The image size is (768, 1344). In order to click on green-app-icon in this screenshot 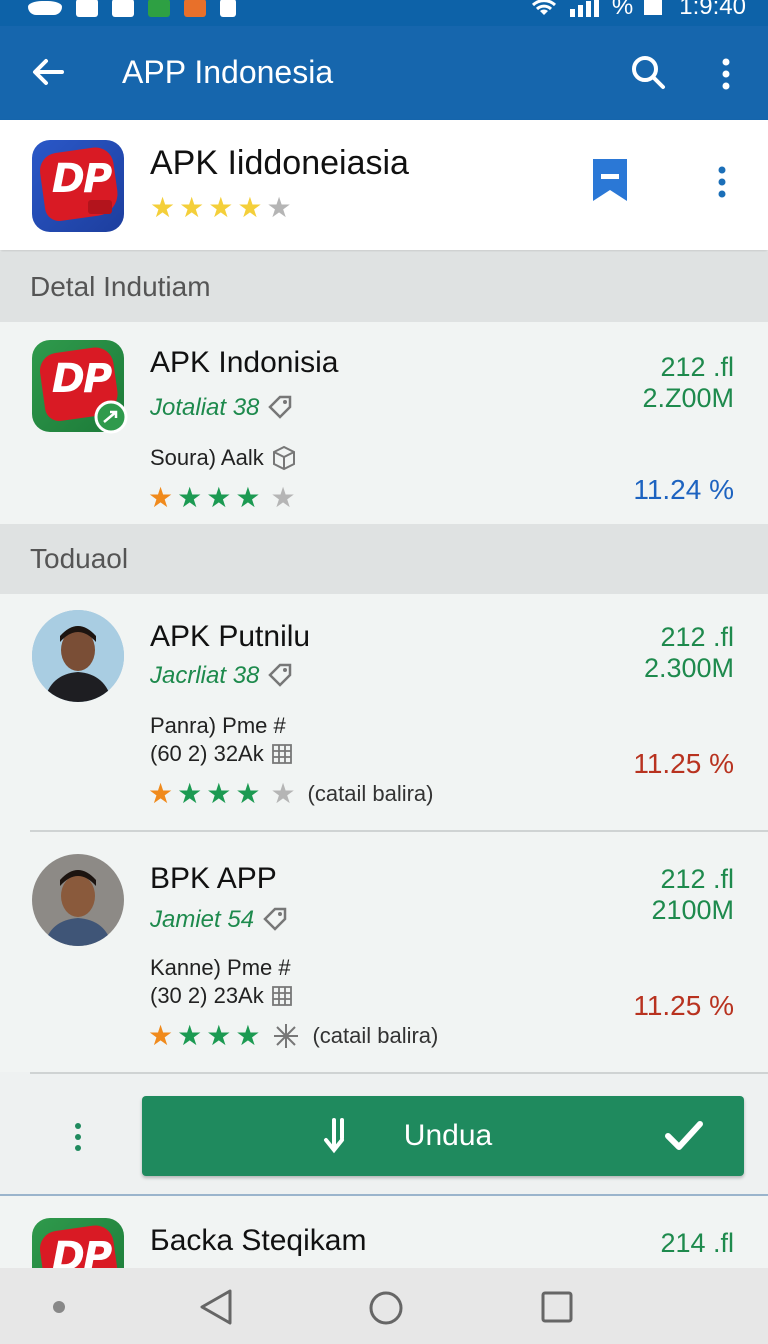, I will do `click(159, 8)`.